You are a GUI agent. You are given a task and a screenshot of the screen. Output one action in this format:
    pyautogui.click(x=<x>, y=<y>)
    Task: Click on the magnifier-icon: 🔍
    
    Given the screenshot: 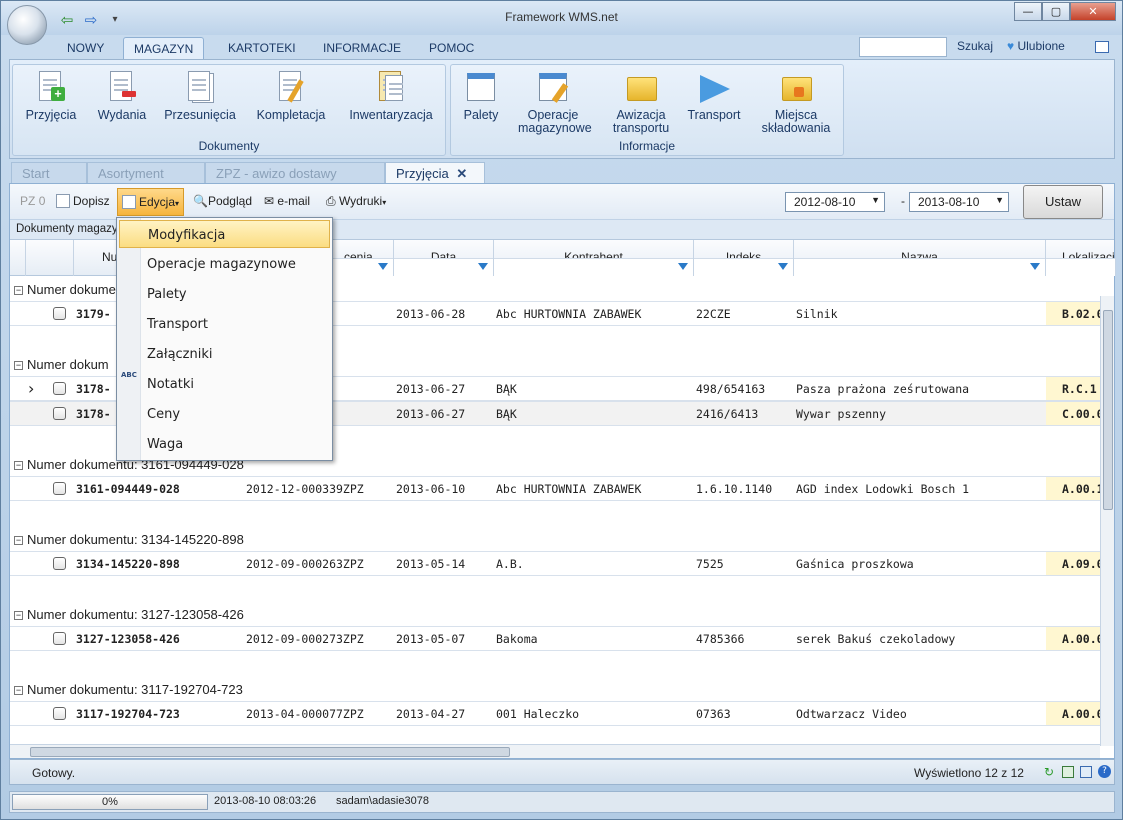 What is the action you would take?
    pyautogui.click(x=200, y=201)
    